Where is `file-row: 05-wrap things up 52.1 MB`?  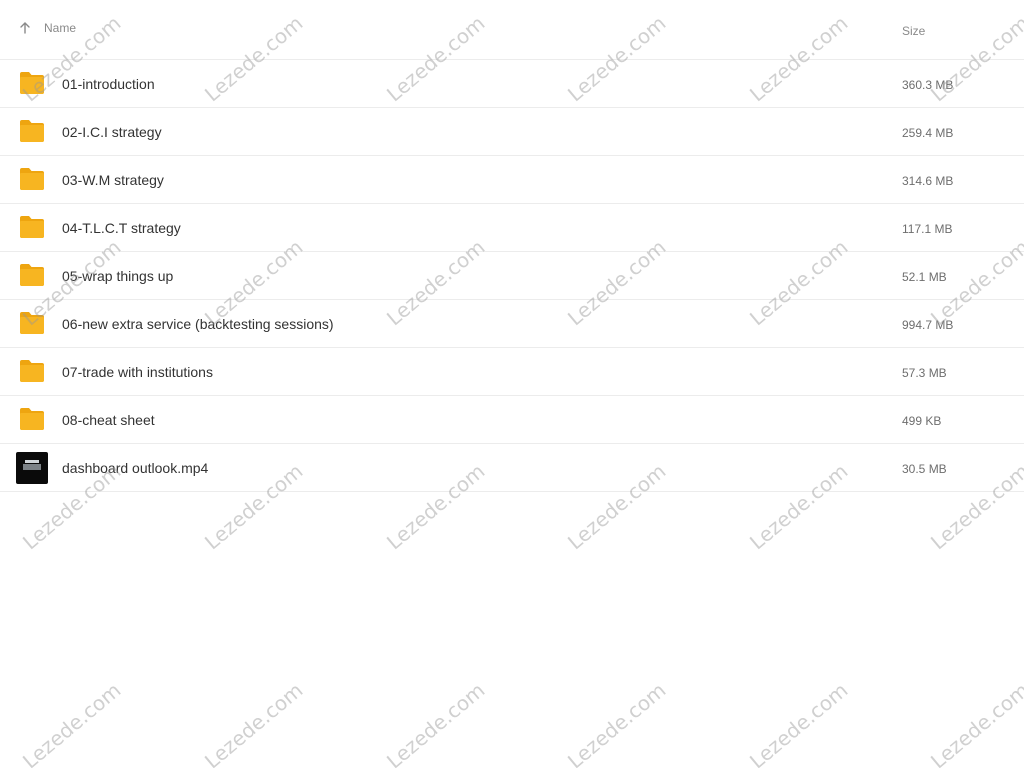
file-row: 05-wrap things up 52.1 MB is located at coordinates (512, 276).